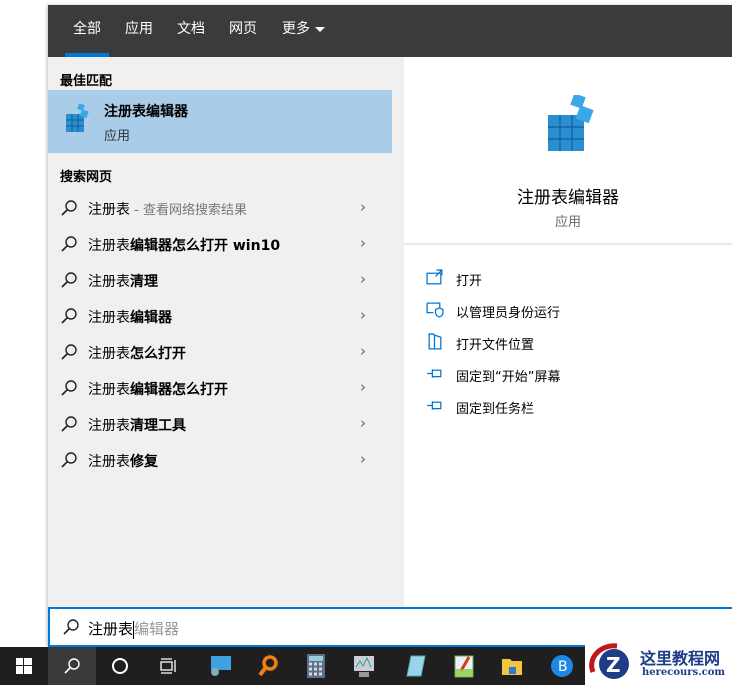  I want to click on registry-editor-large-icon, so click(571, 123).